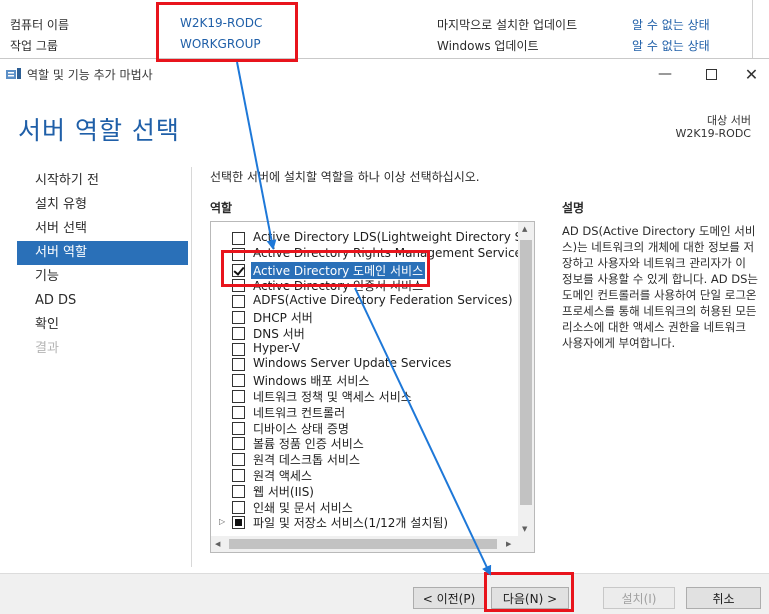 This screenshot has width=769, height=614. I want to click on role-item: 볼륨 정품 인증 서비스, so click(365, 443).